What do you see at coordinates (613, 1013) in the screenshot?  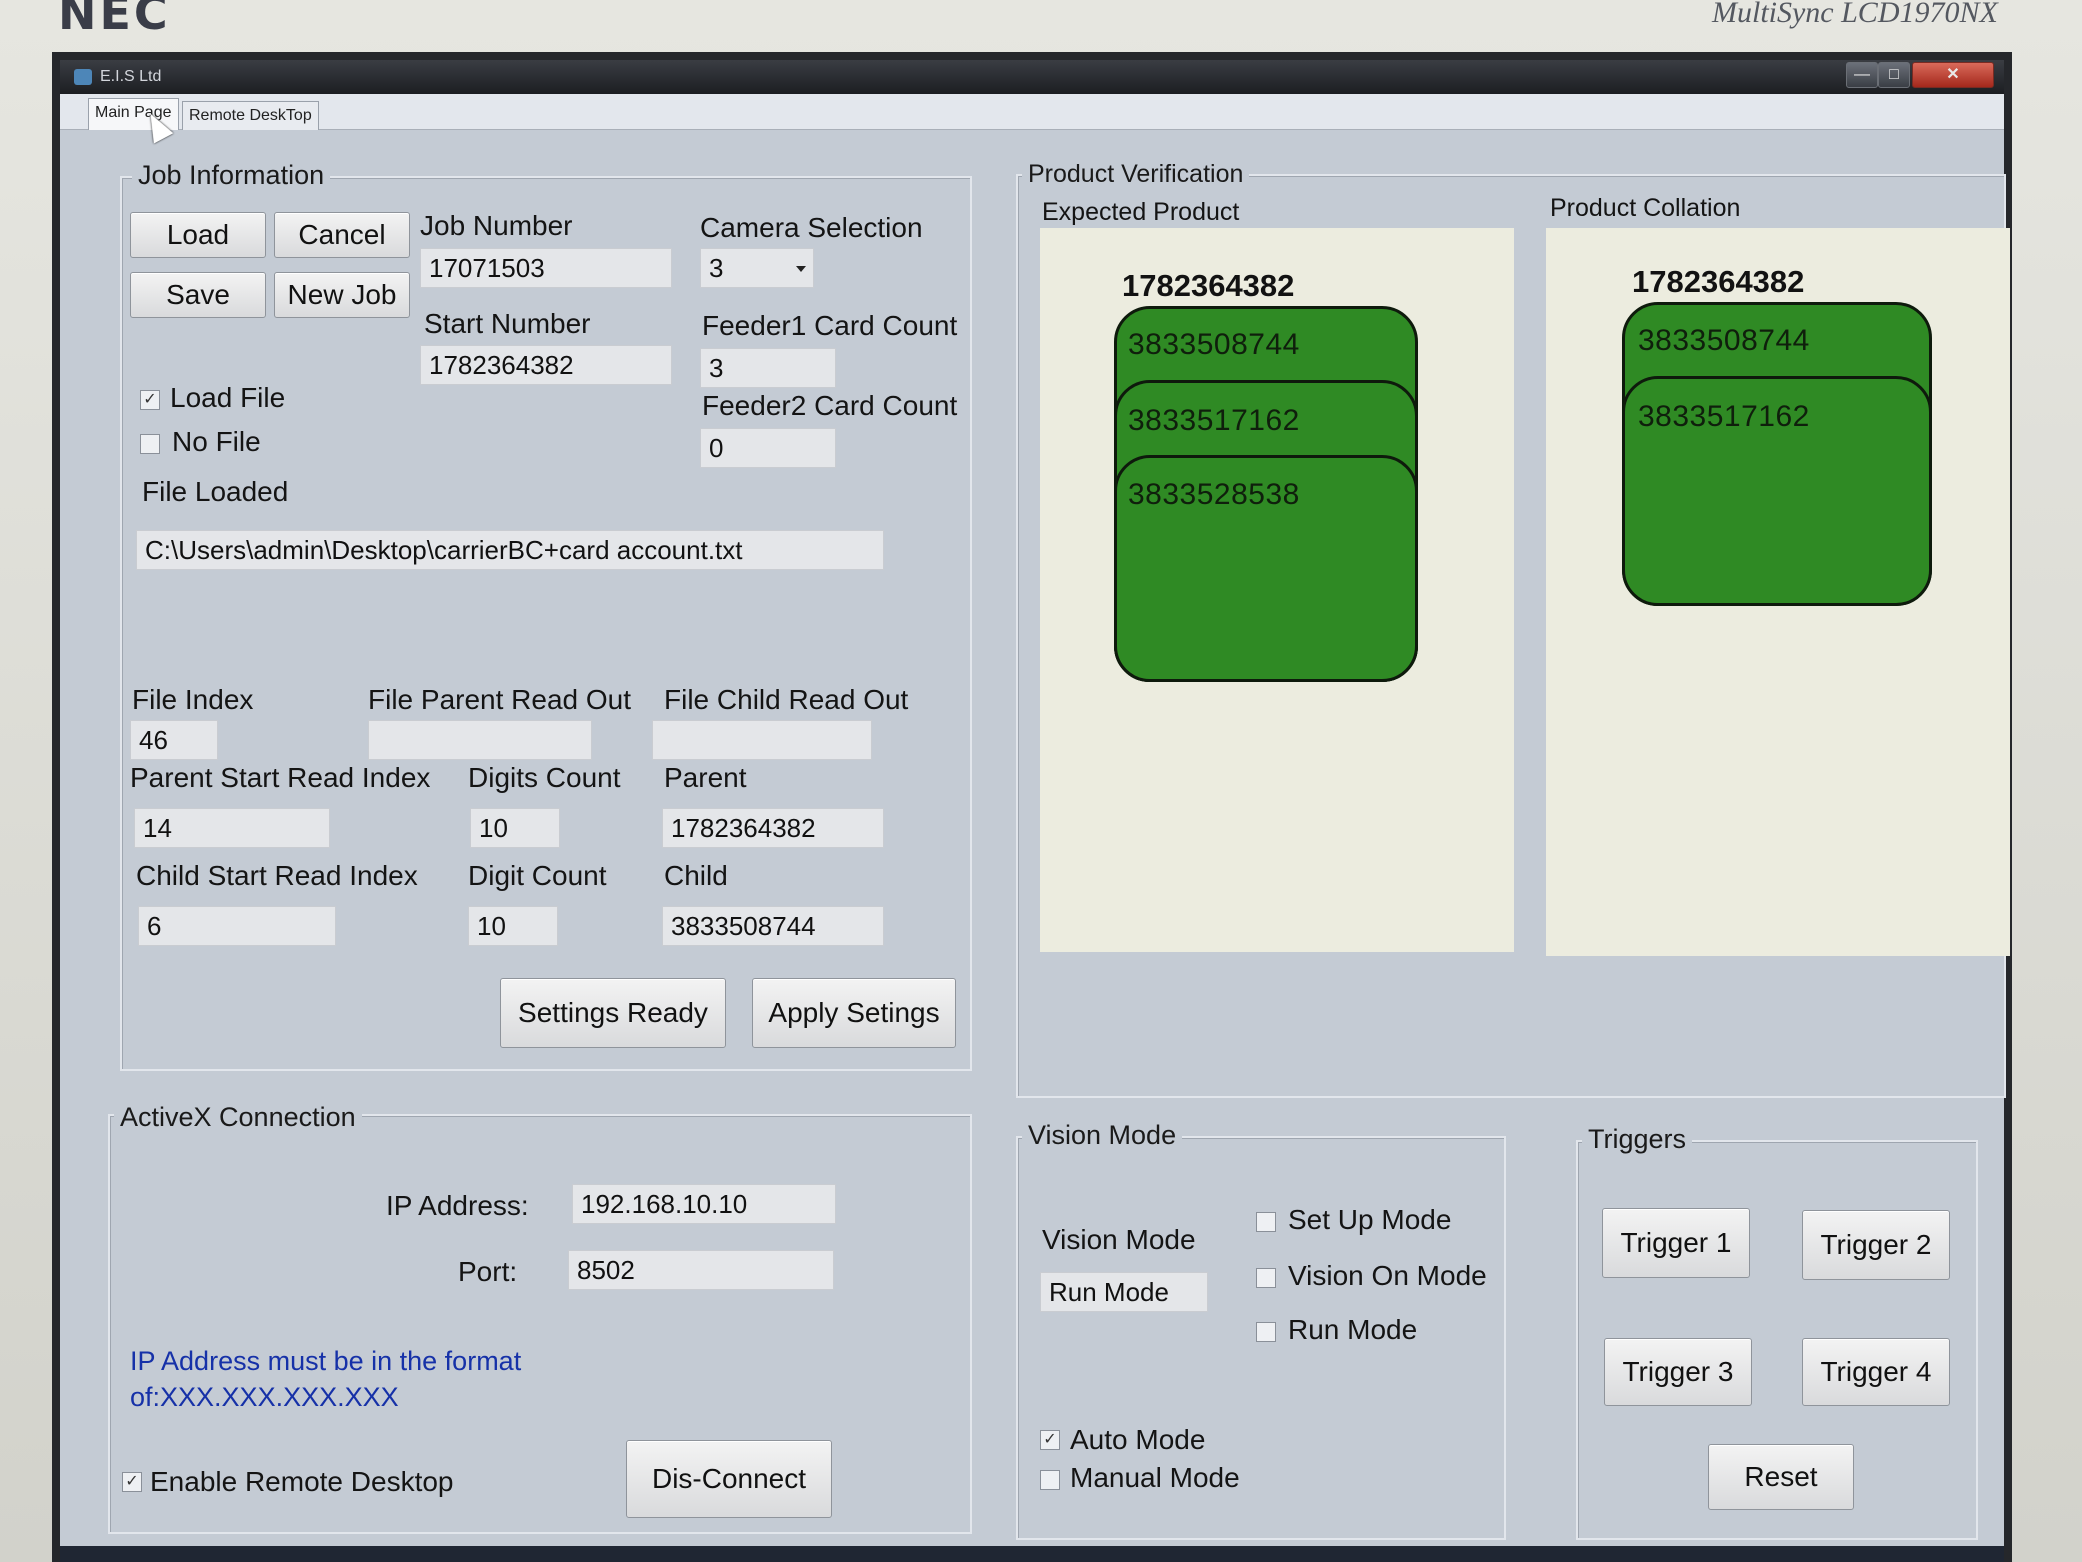 I see `settings-ready-button: Settings Ready` at bounding box center [613, 1013].